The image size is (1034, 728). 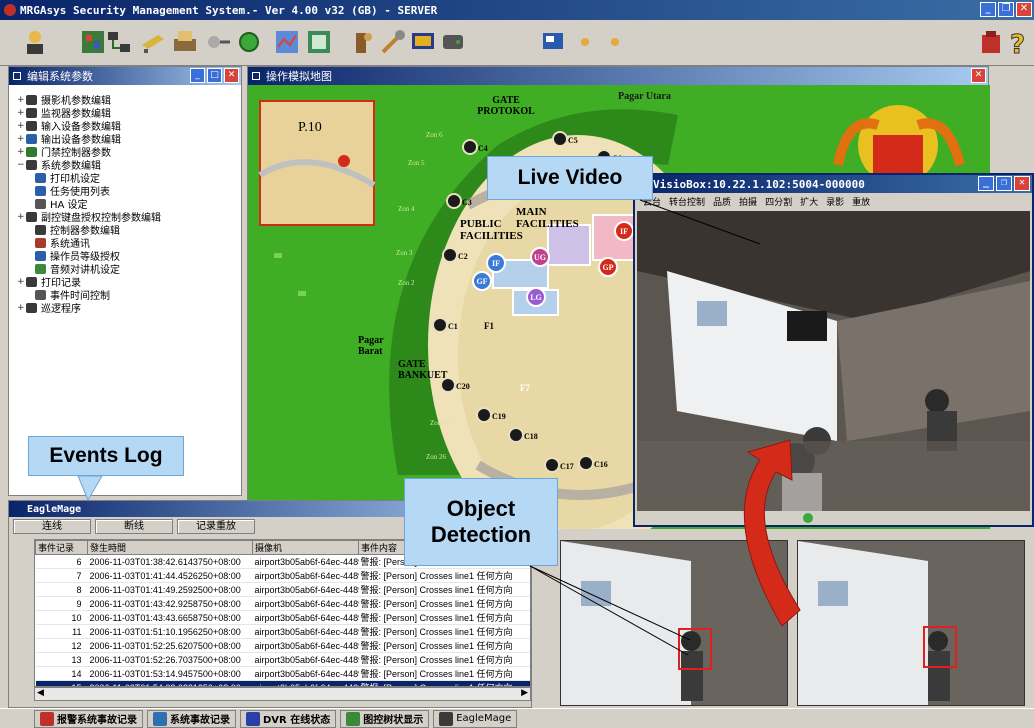 I want to click on column-header-event-id: 事件记录, so click(x=61, y=547).